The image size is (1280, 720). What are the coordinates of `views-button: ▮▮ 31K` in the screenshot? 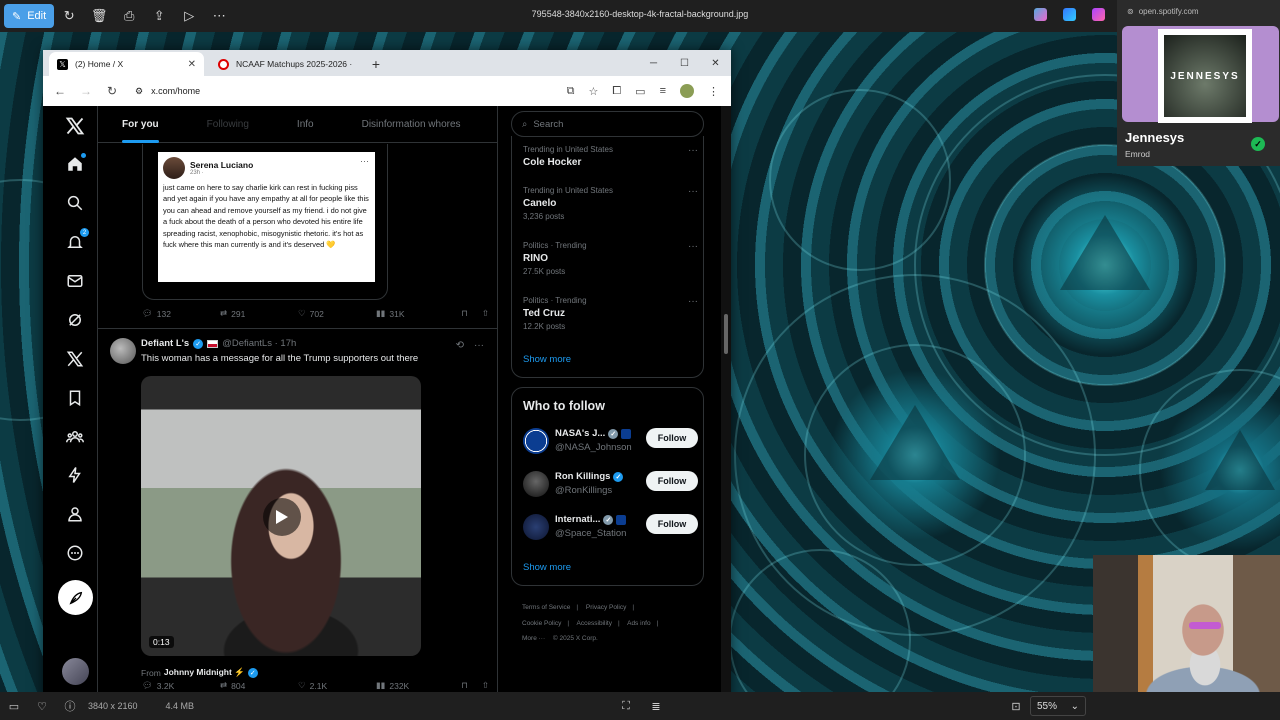 It's located at (390, 313).